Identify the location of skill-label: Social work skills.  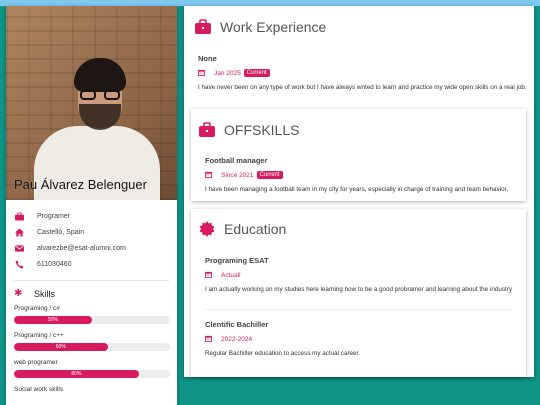
(39, 389).